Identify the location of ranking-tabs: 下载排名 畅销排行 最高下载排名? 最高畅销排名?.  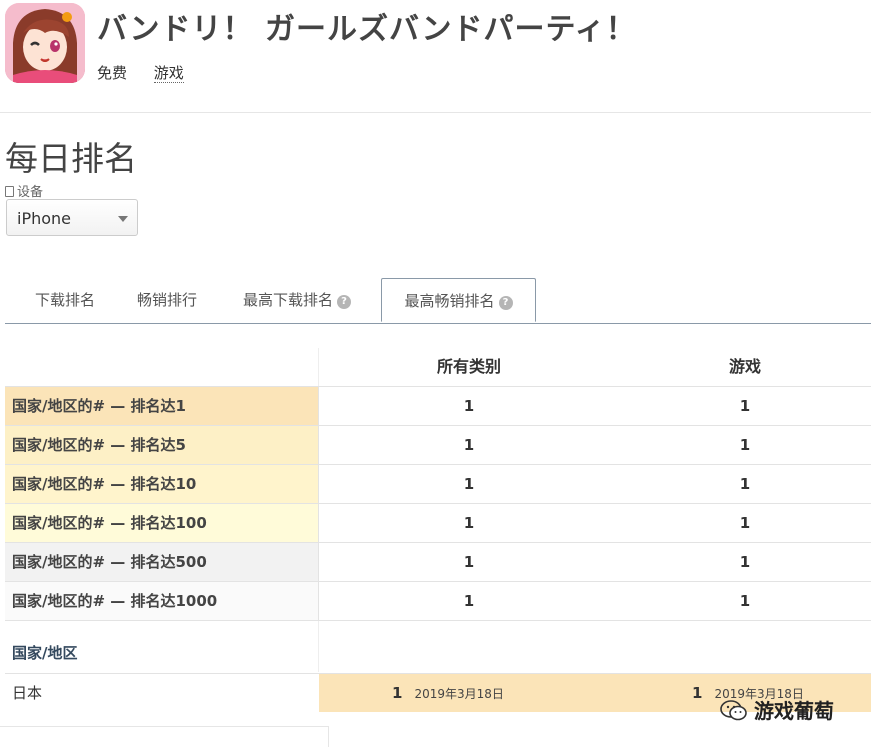
(438, 301).